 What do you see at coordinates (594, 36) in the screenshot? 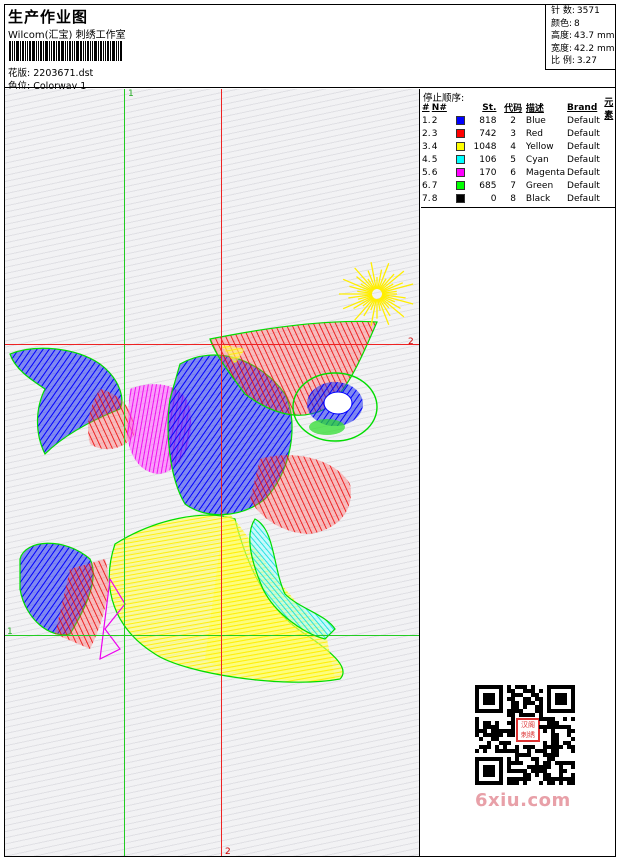
I see `stat-height-value: 43.7 mm` at bounding box center [594, 36].